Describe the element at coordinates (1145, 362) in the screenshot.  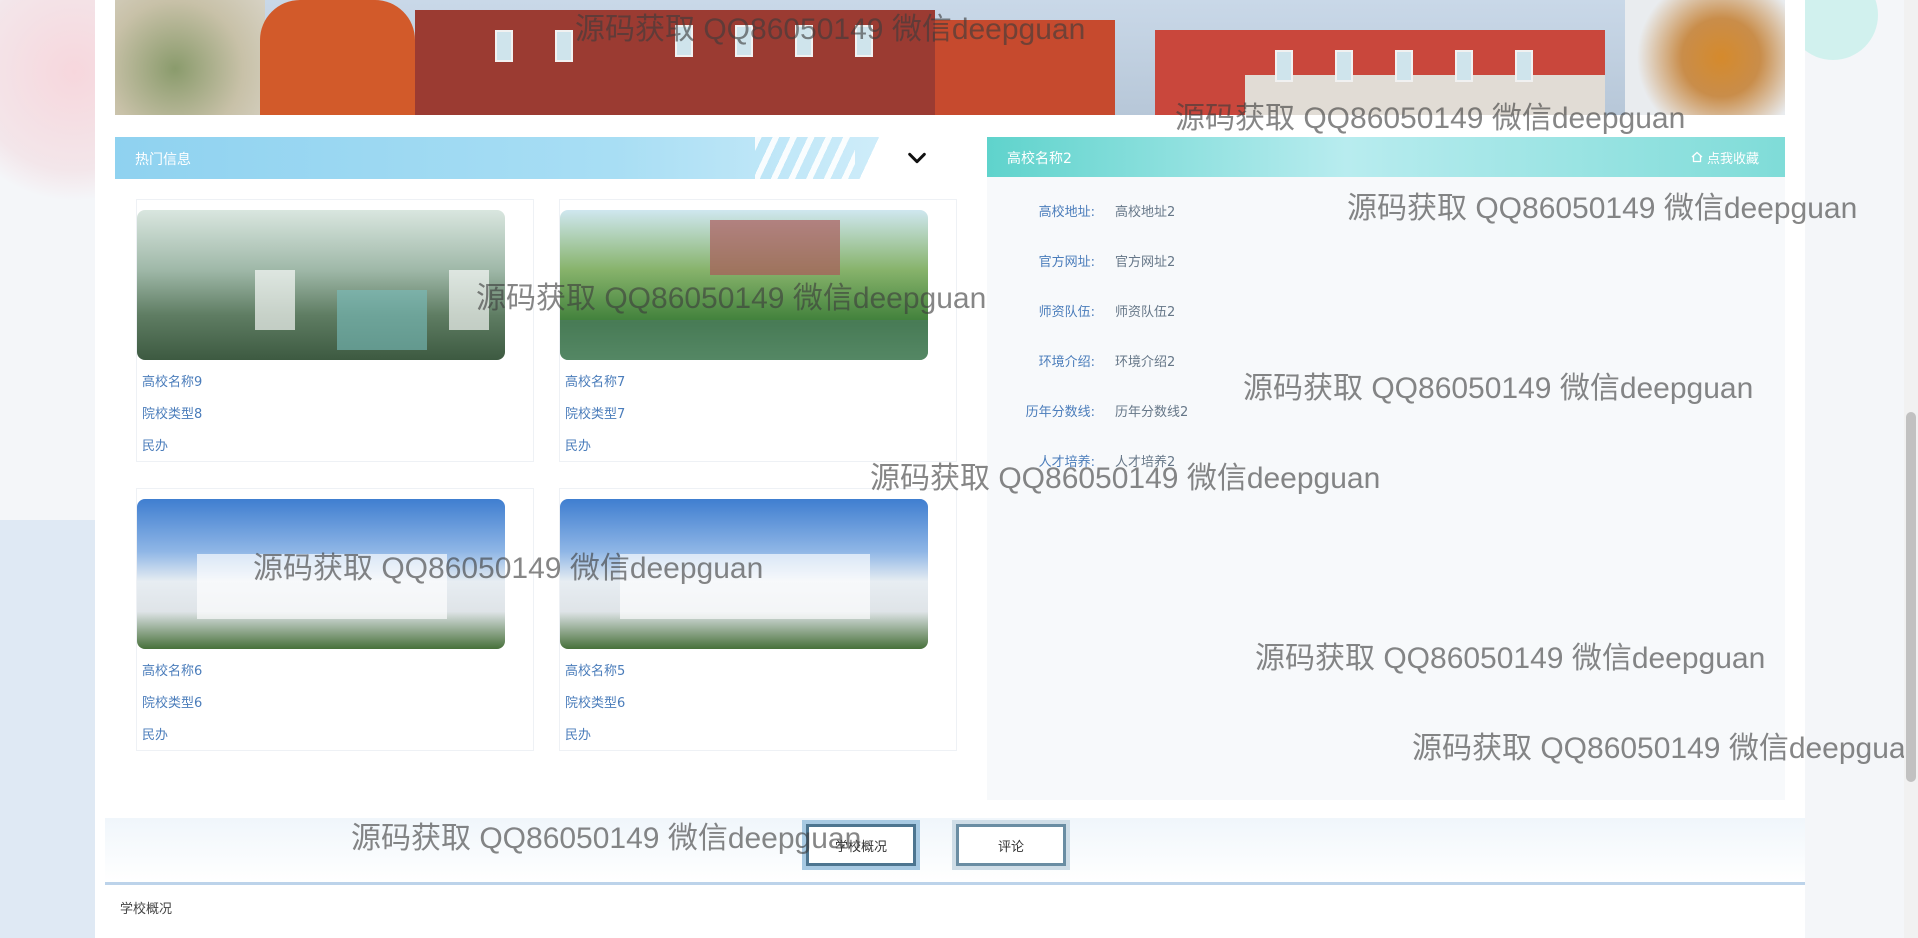
I see `info-value: 环境介绍2` at that location.